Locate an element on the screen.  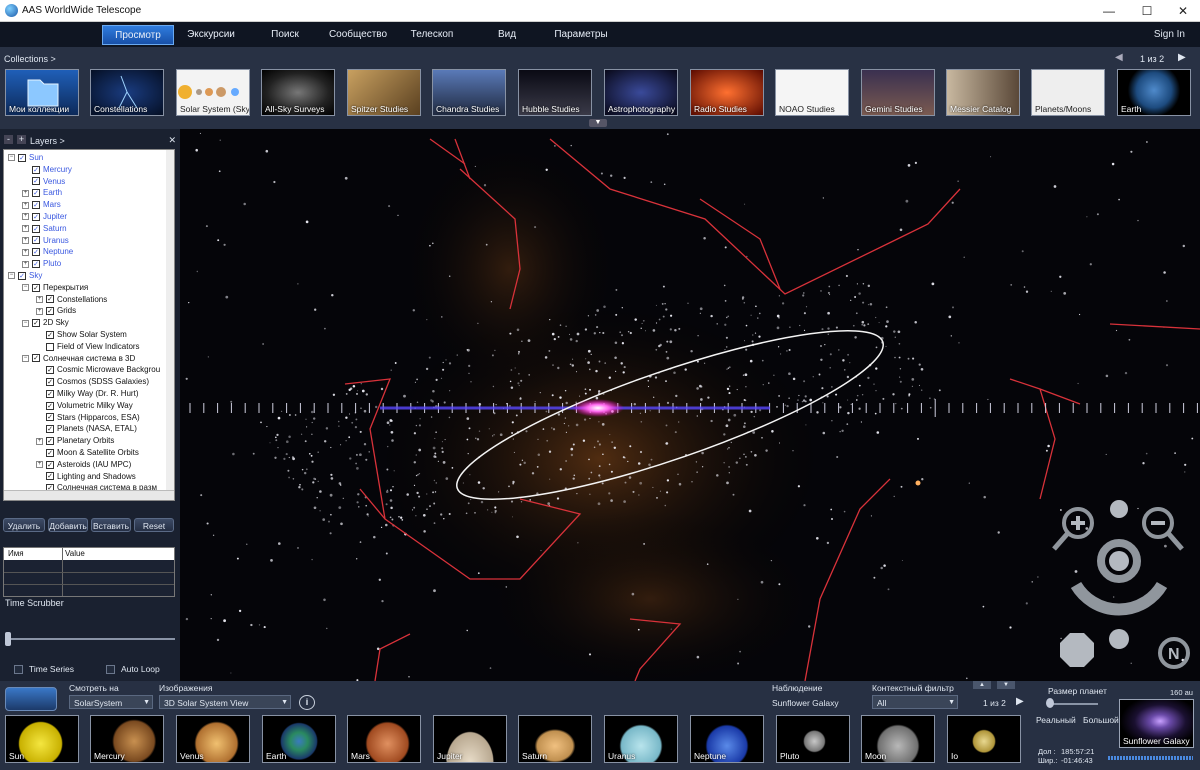
layer-node: + ✓ Neptune is located at coordinates (47, 251).